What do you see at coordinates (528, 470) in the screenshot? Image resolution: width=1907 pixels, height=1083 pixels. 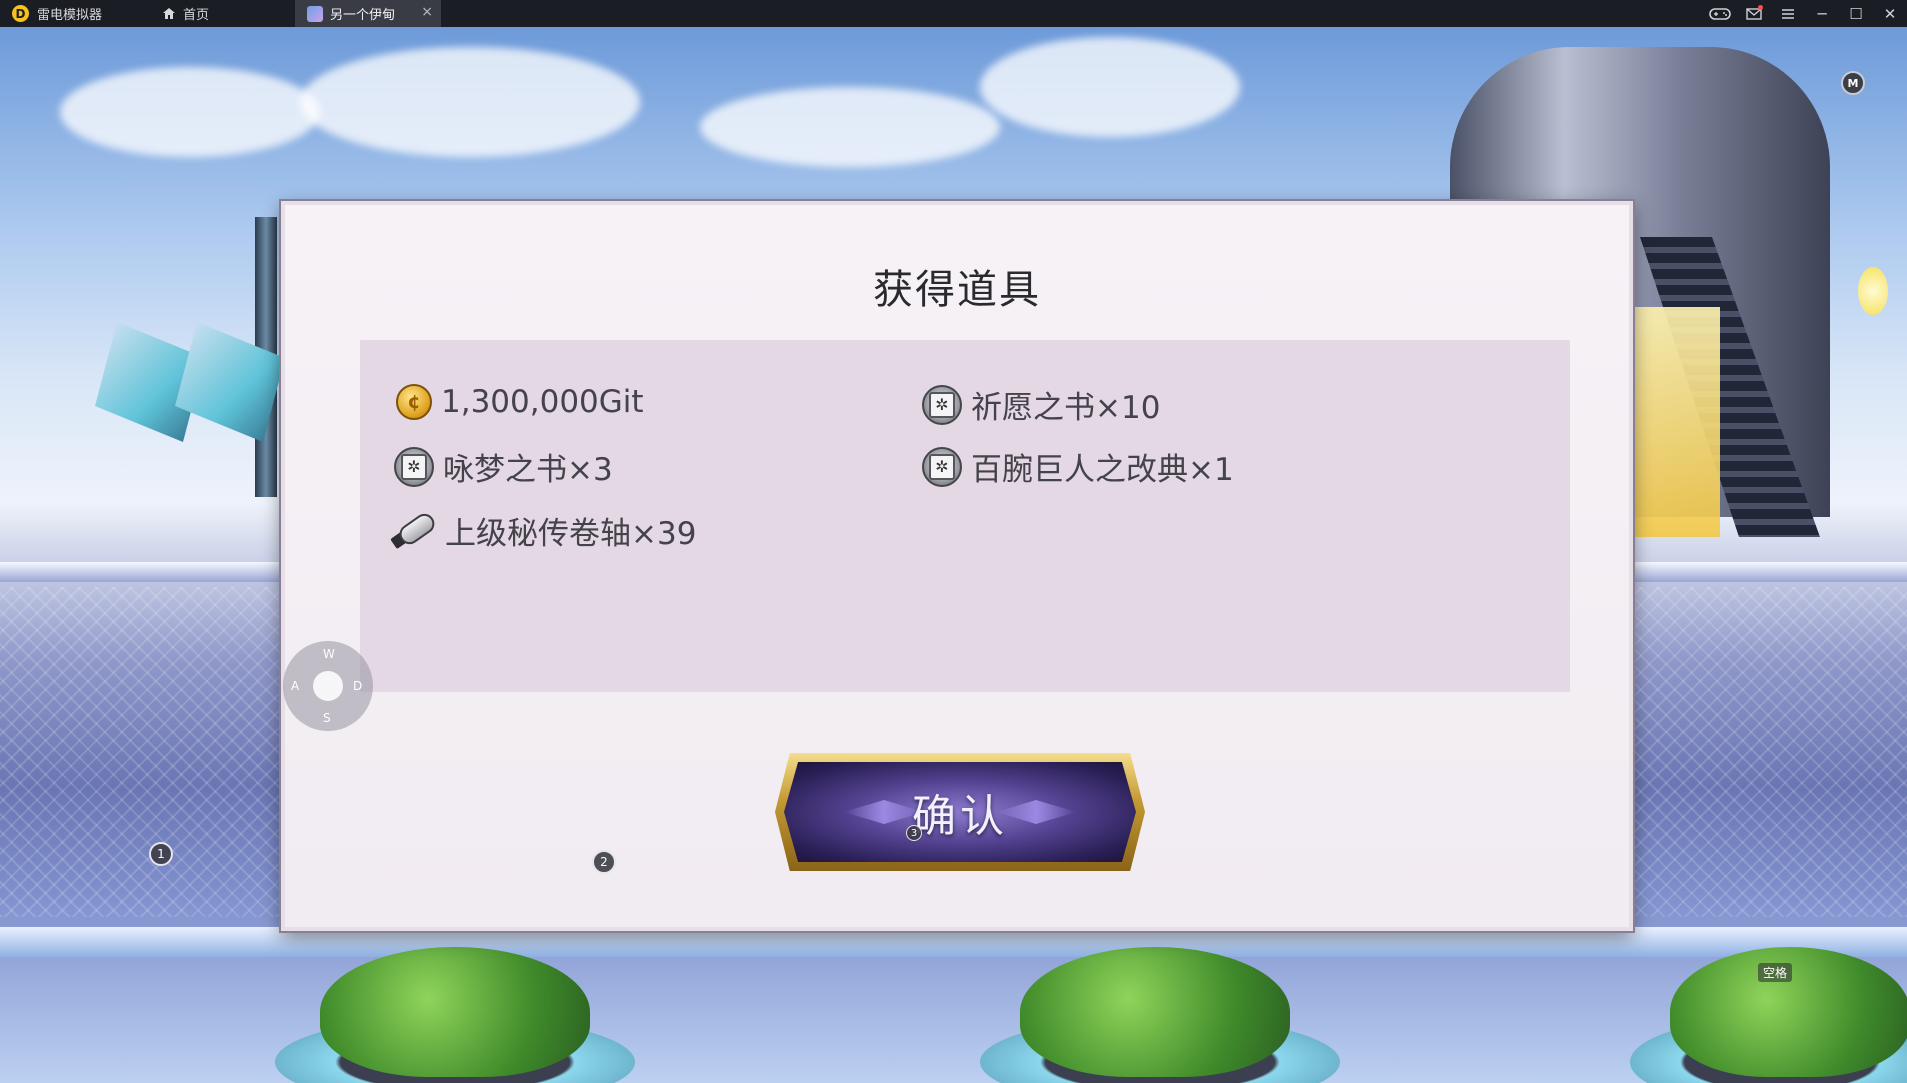 I see `reward-item-label: 咏梦之书×3` at bounding box center [528, 470].